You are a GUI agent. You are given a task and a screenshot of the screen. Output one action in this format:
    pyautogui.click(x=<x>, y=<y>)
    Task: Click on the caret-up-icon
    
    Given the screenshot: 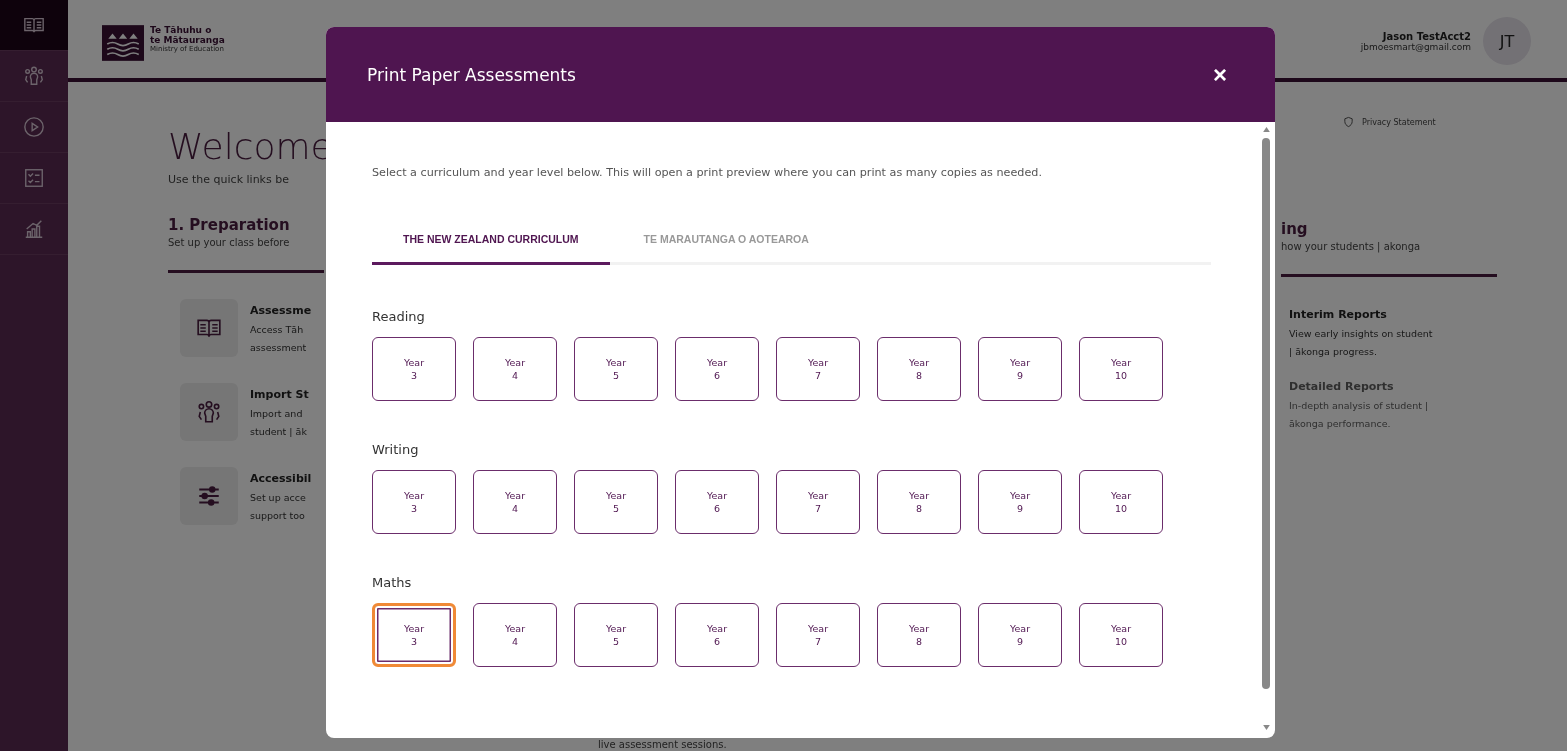 What is the action you would take?
    pyautogui.click(x=1266, y=129)
    